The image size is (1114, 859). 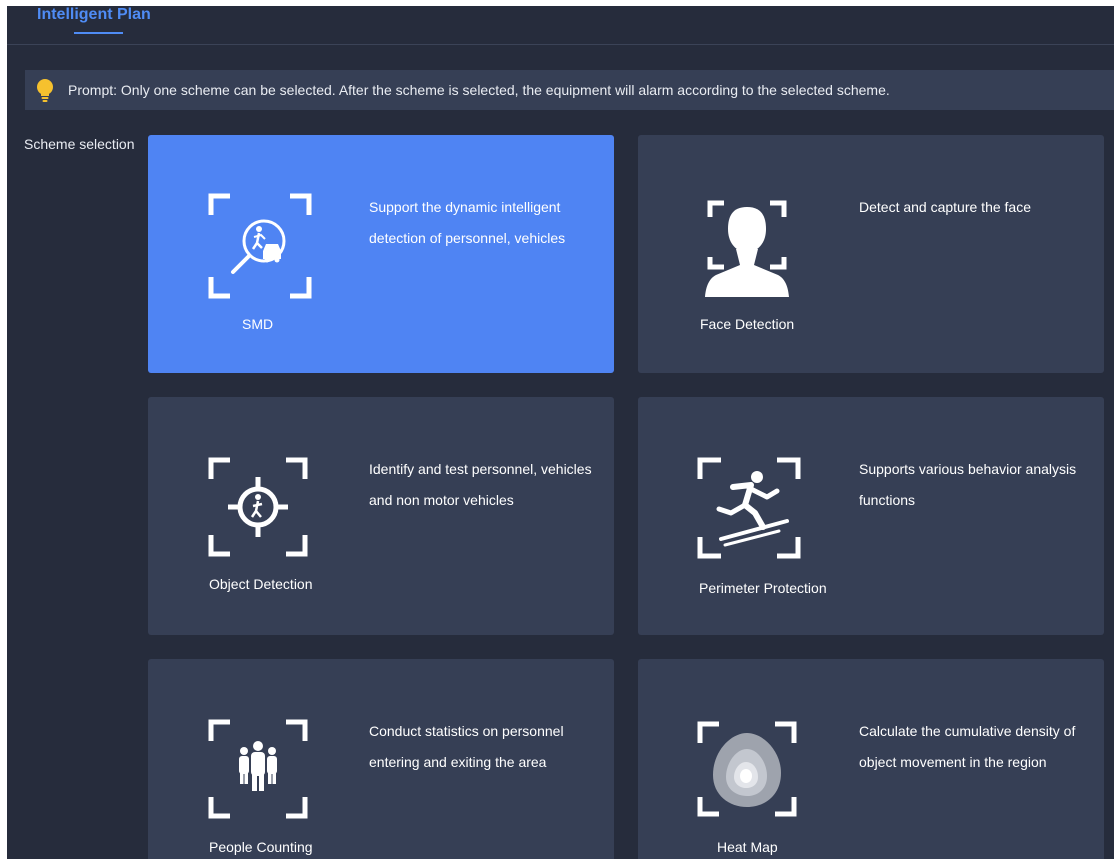 I want to click on lightbulb-icon, so click(x=45, y=90).